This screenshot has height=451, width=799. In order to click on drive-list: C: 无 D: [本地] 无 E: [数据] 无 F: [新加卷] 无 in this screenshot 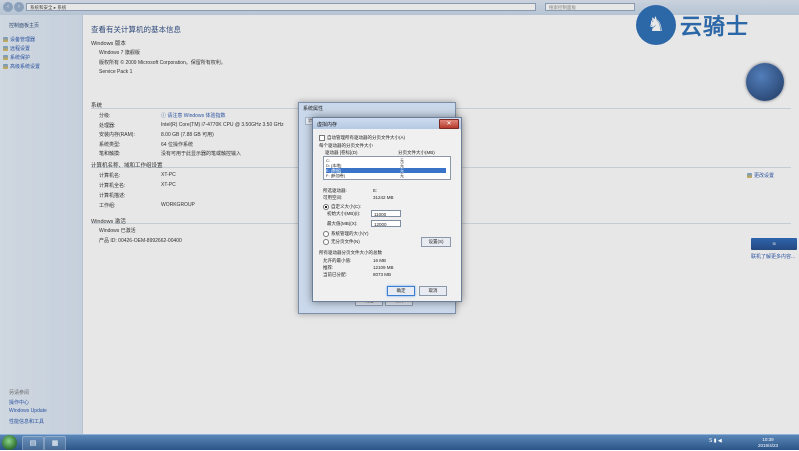, I will do `click(387, 168)`.